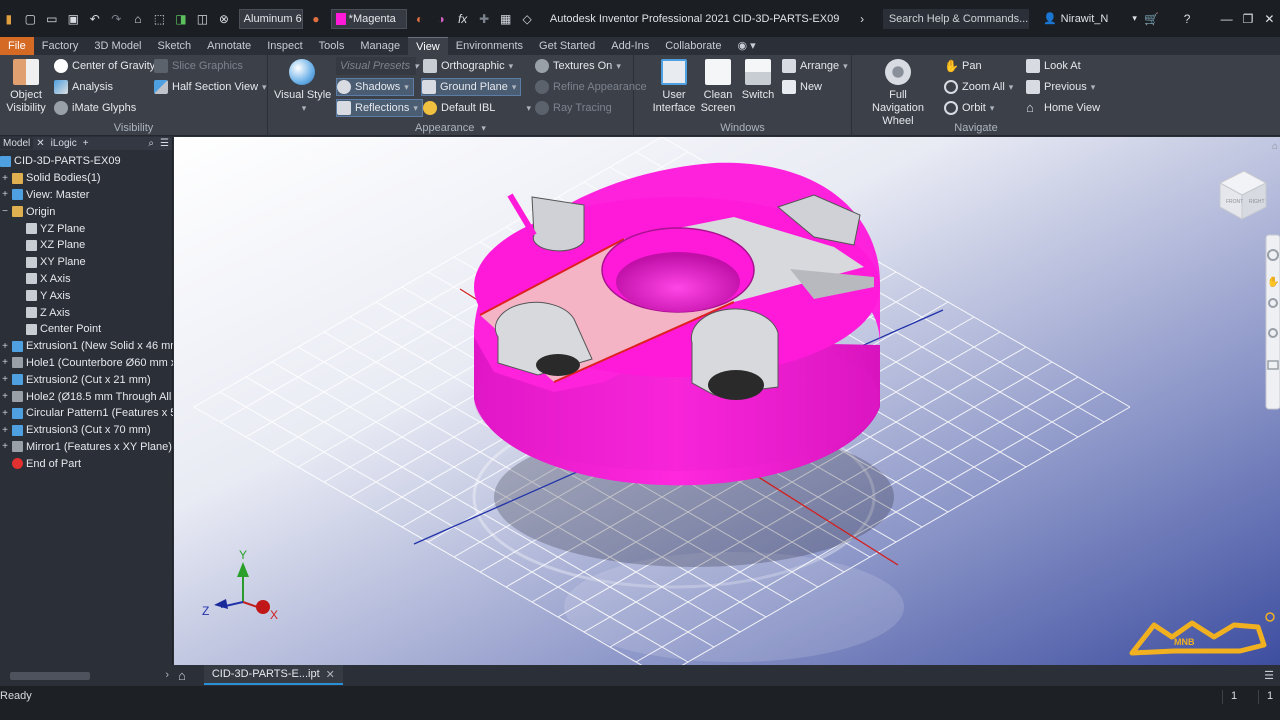 The height and width of the screenshot is (720, 1280). I want to click on pan-button: ✋ Pan, so click(963, 66).